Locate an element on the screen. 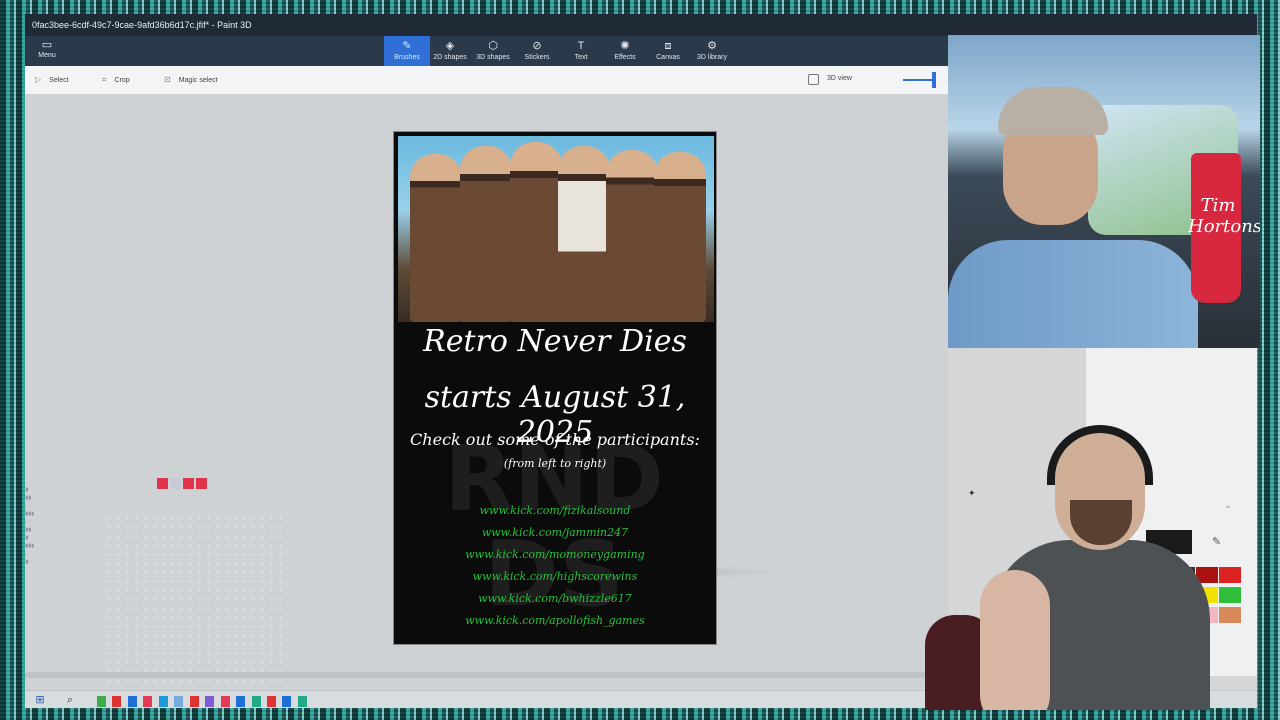 Image resolution: width=1280 pixels, height=720 pixels. tool-canvas: ⧈ Canvas is located at coordinates (668, 51).